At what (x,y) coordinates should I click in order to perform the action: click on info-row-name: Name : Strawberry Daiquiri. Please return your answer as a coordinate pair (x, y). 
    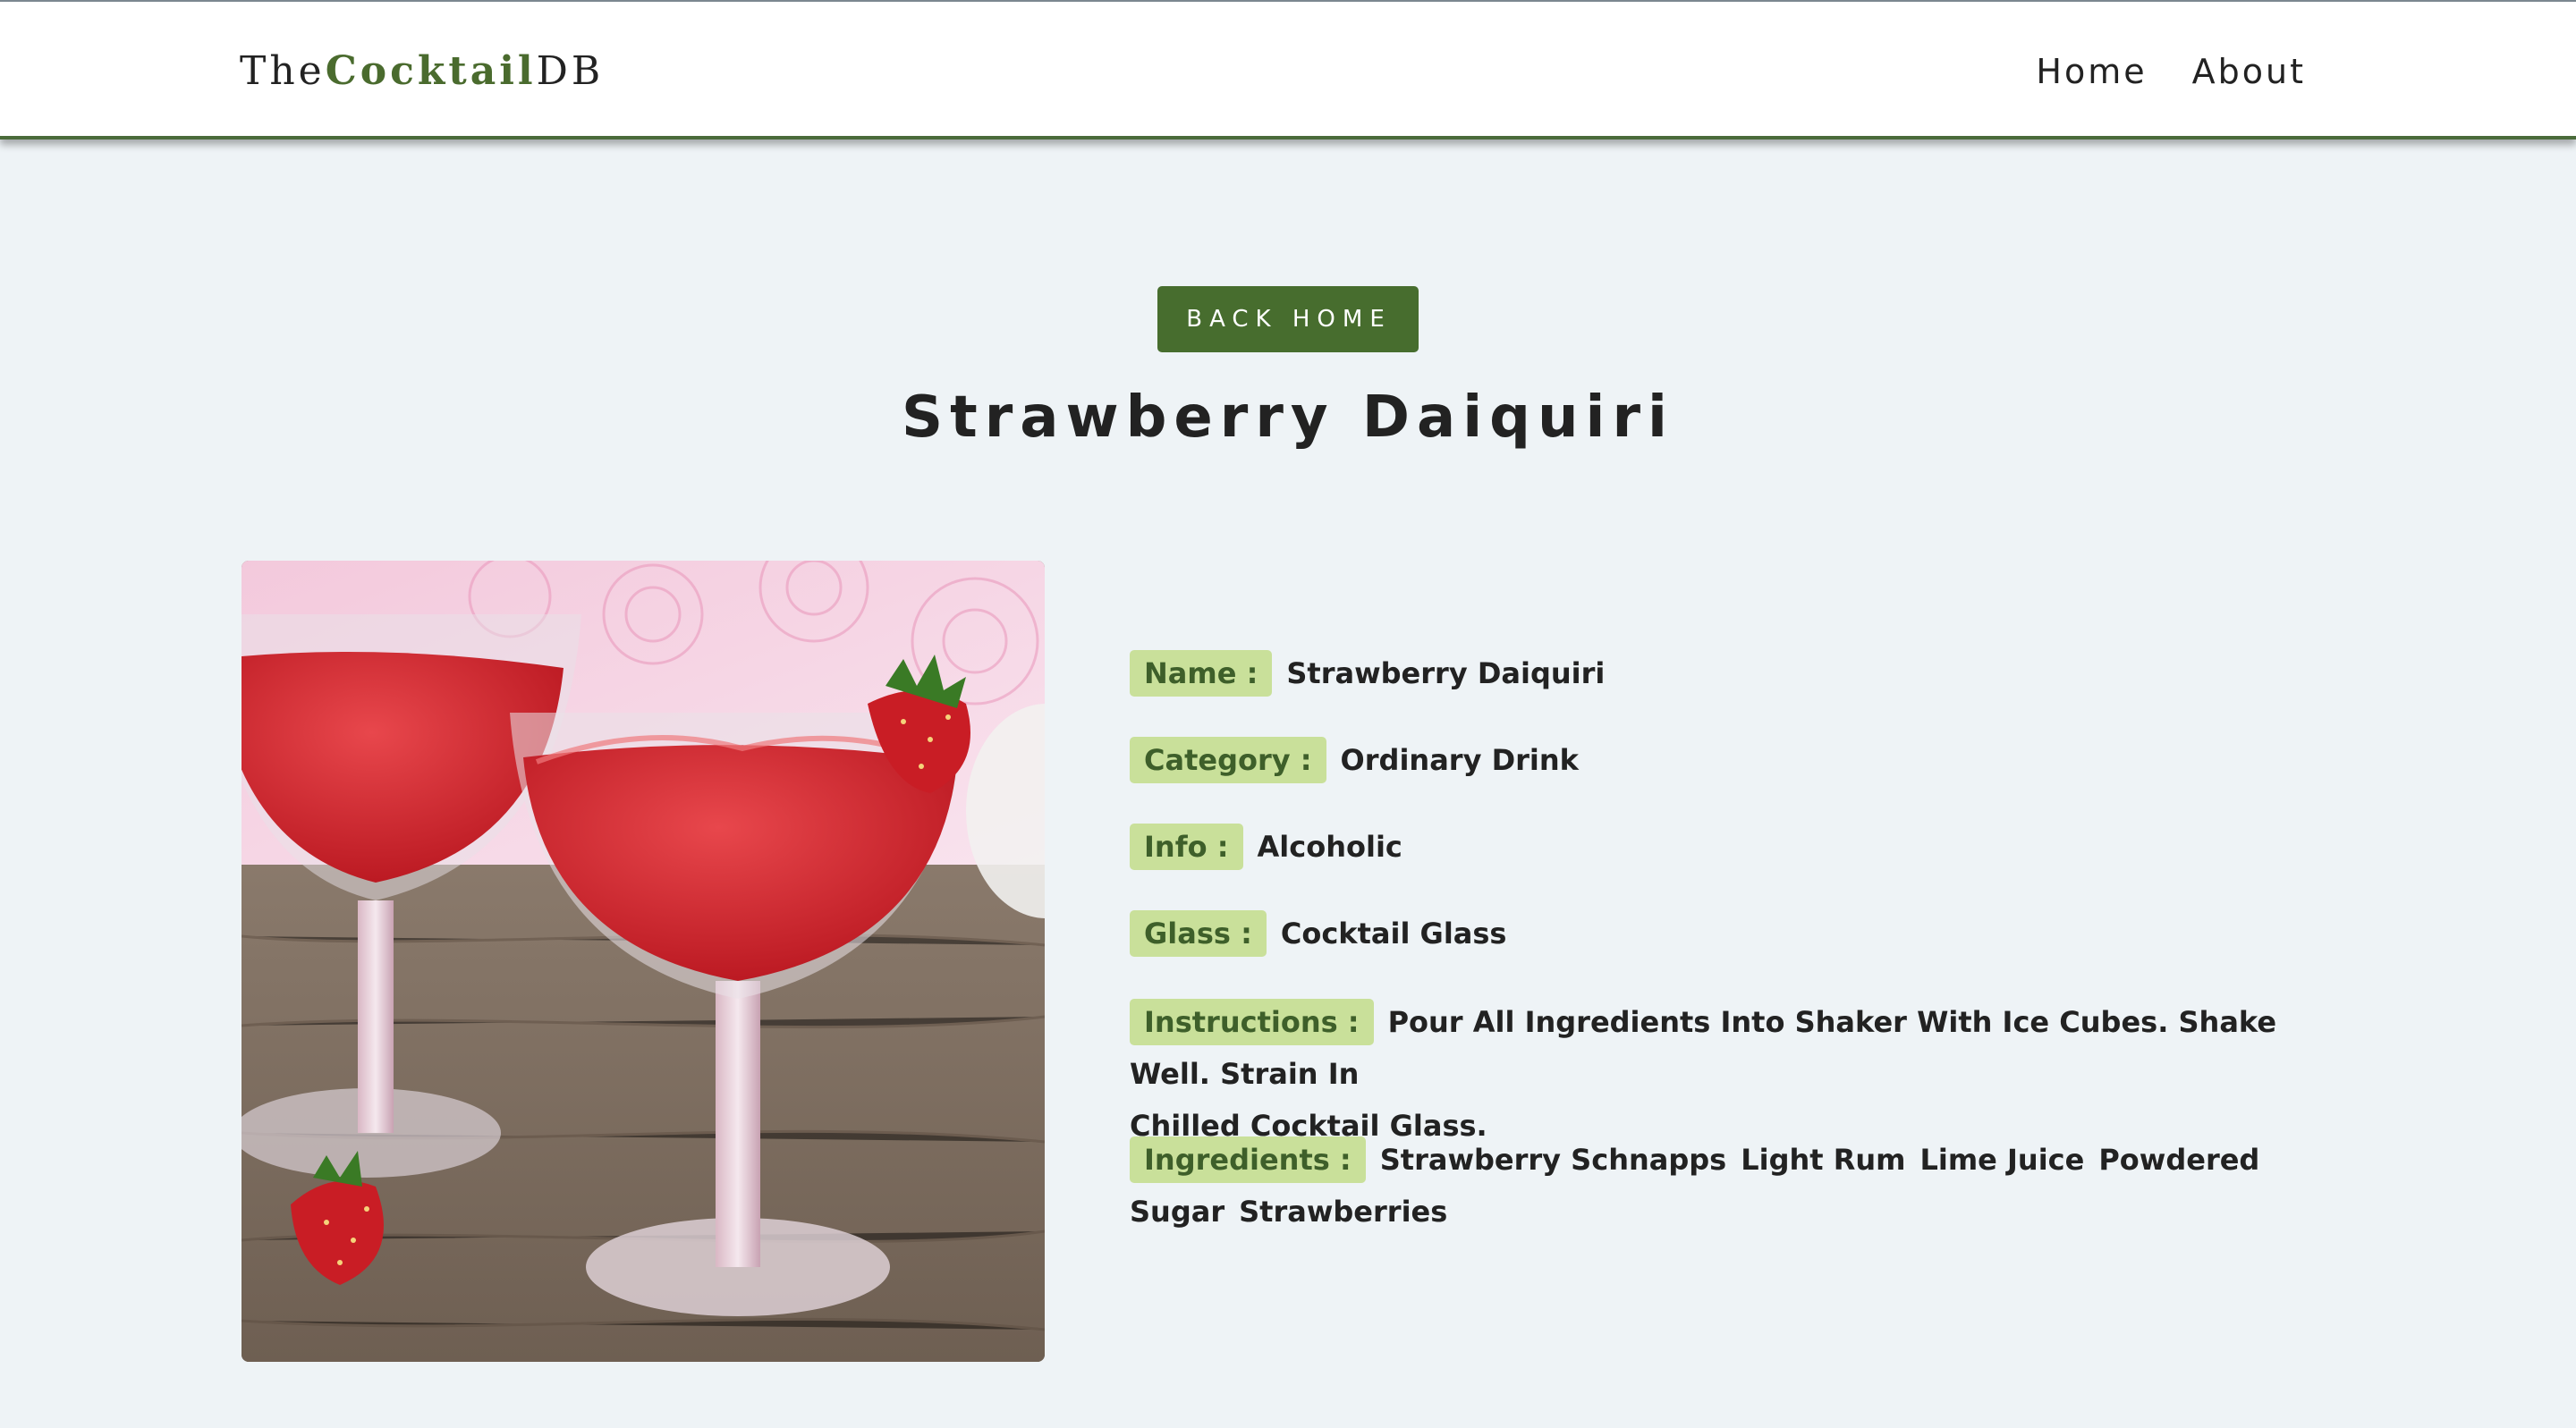
    Looking at the image, I should click on (1720, 673).